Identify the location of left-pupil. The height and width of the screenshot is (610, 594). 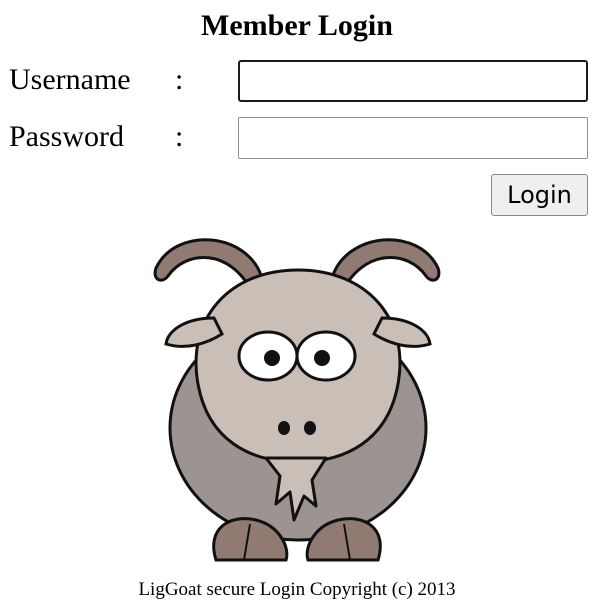
(272, 358).